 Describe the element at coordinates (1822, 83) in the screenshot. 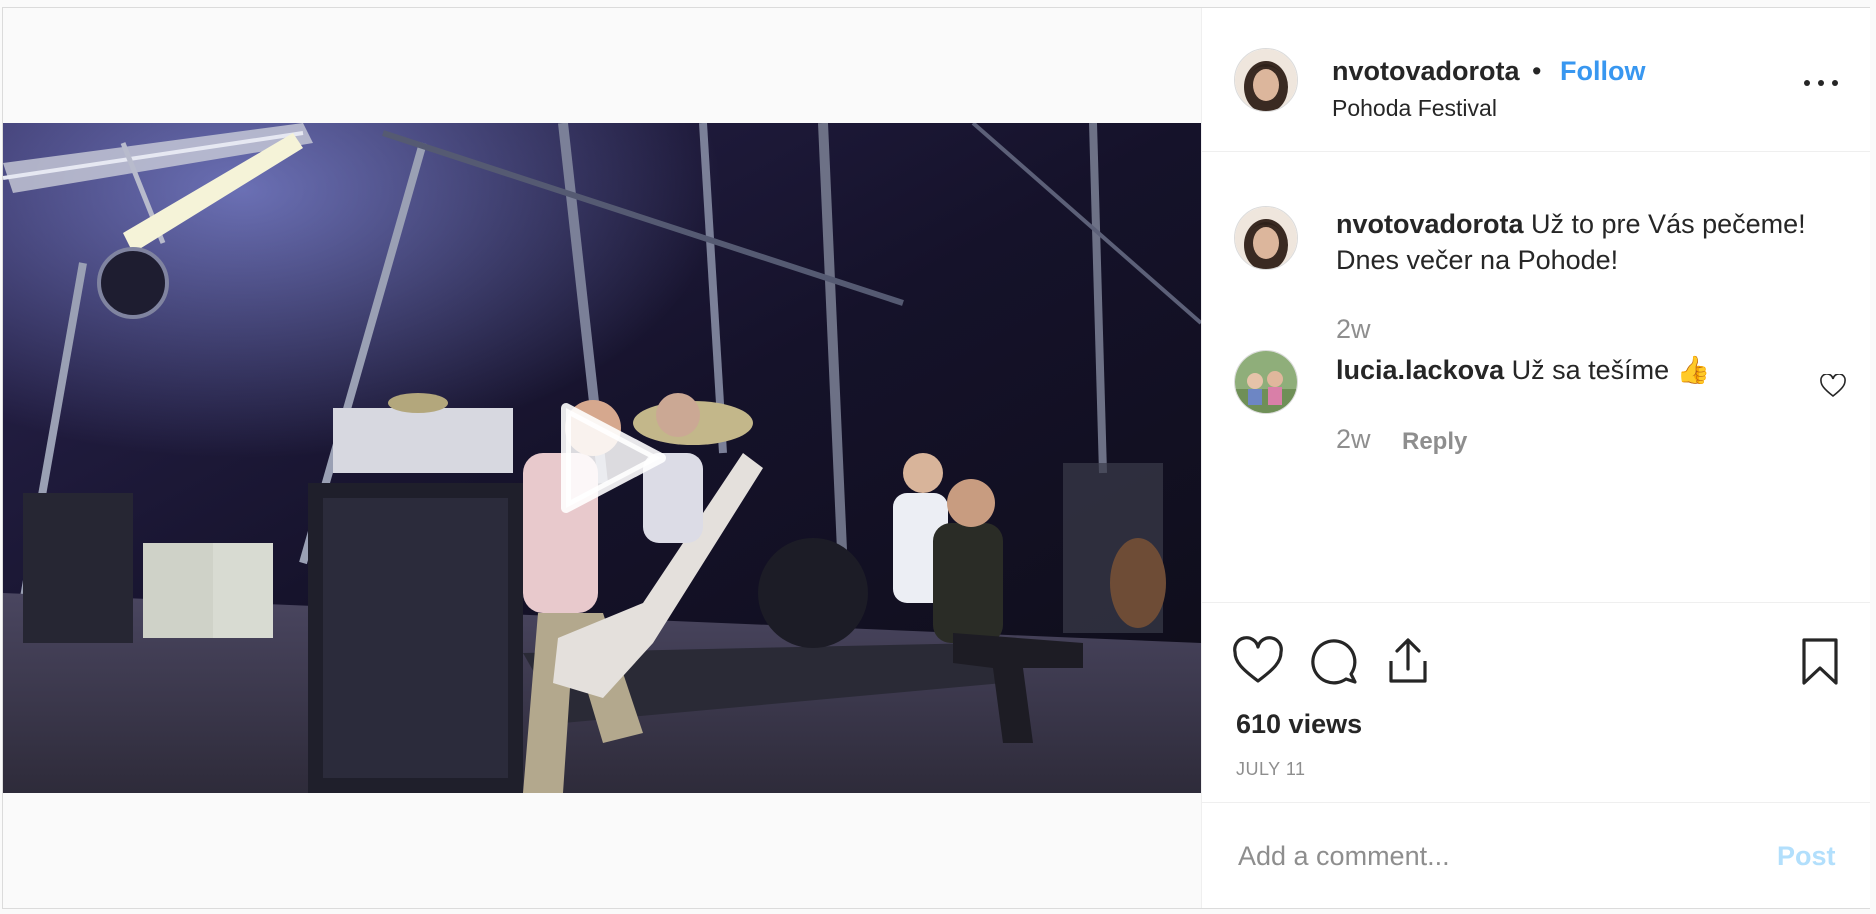

I see `more-options-icon` at that location.